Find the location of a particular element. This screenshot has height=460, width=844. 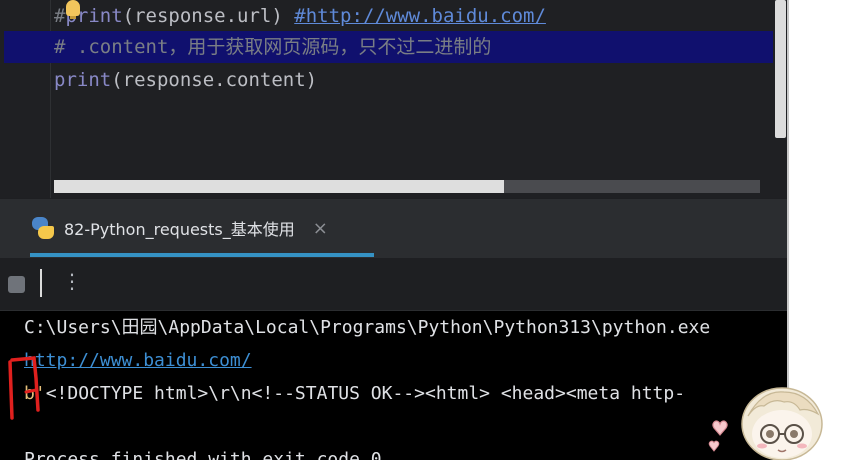

console-line-exit: Process finished with exit code 0 is located at coordinates (203, 454).